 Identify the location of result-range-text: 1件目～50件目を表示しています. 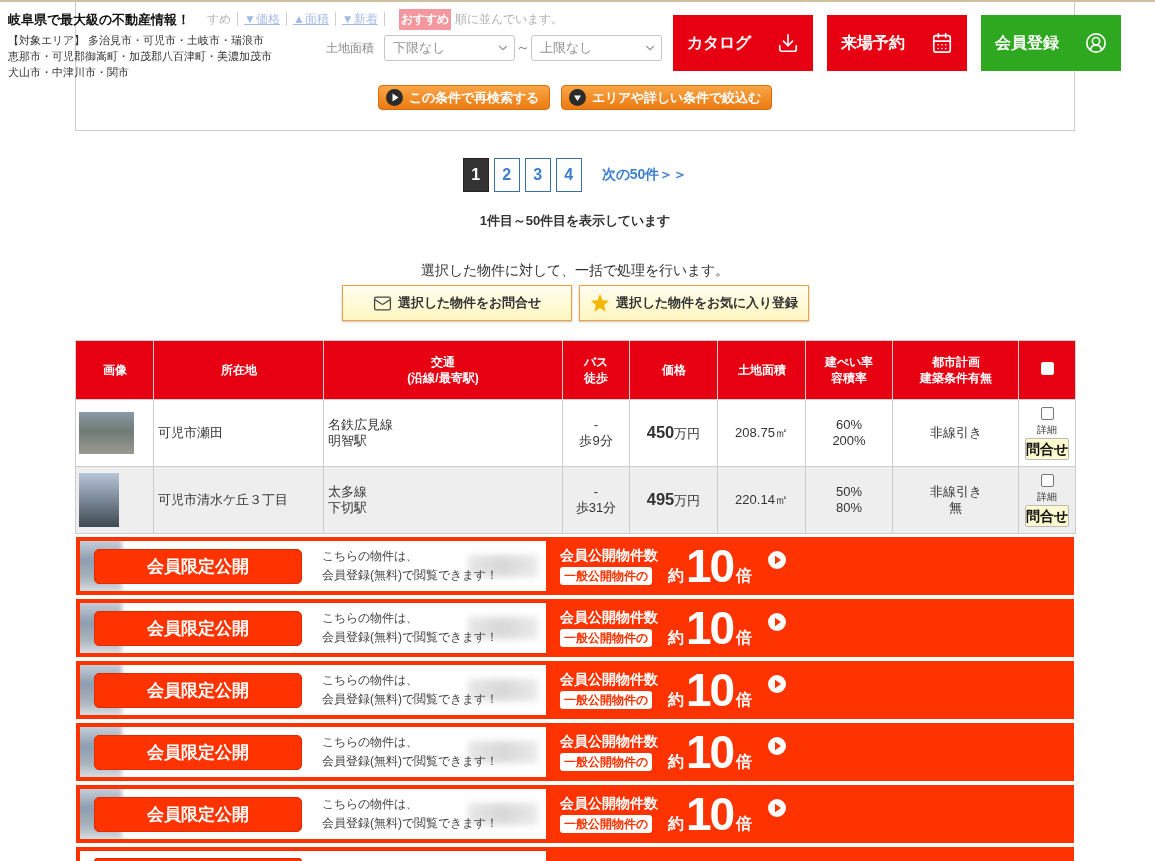
(575, 220).